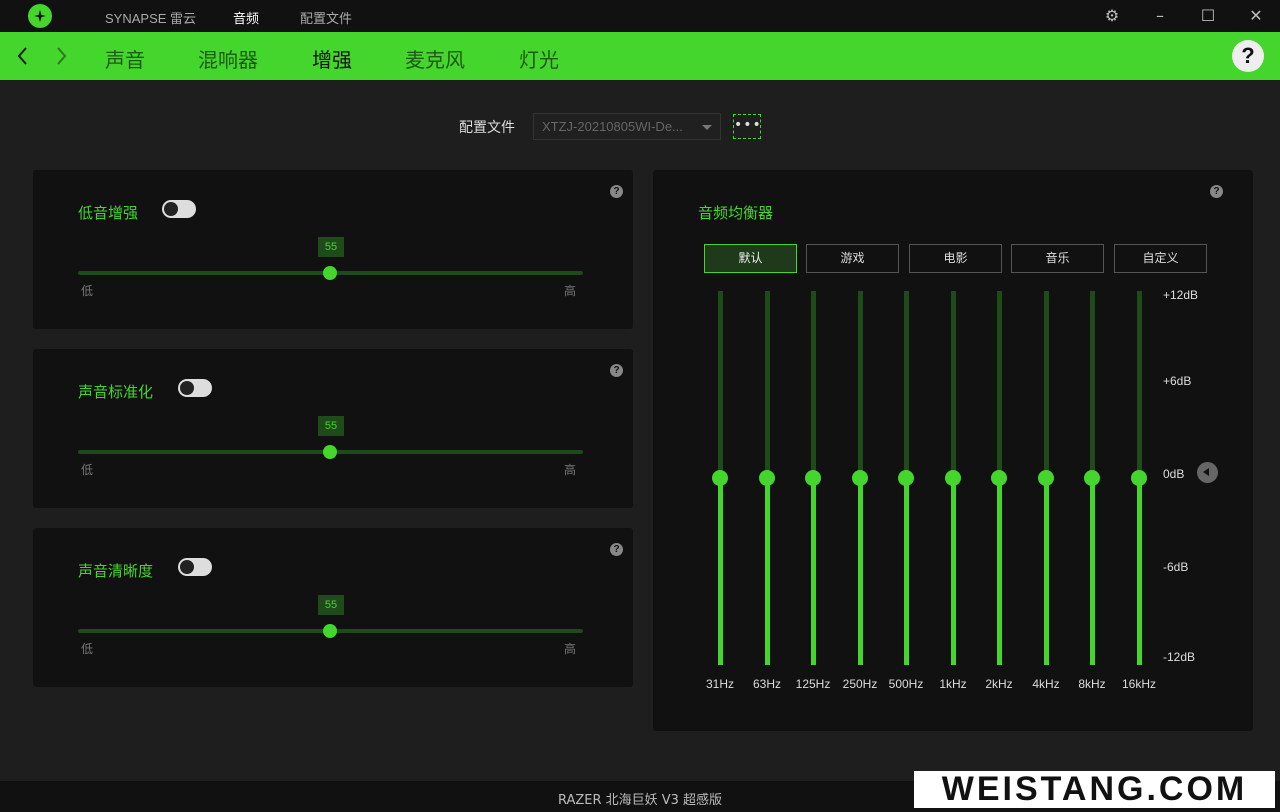 Image resolution: width=1280 pixels, height=812 pixels. What do you see at coordinates (228, 58) in the screenshot?
I see `nav-tab-mixer: 混响器` at bounding box center [228, 58].